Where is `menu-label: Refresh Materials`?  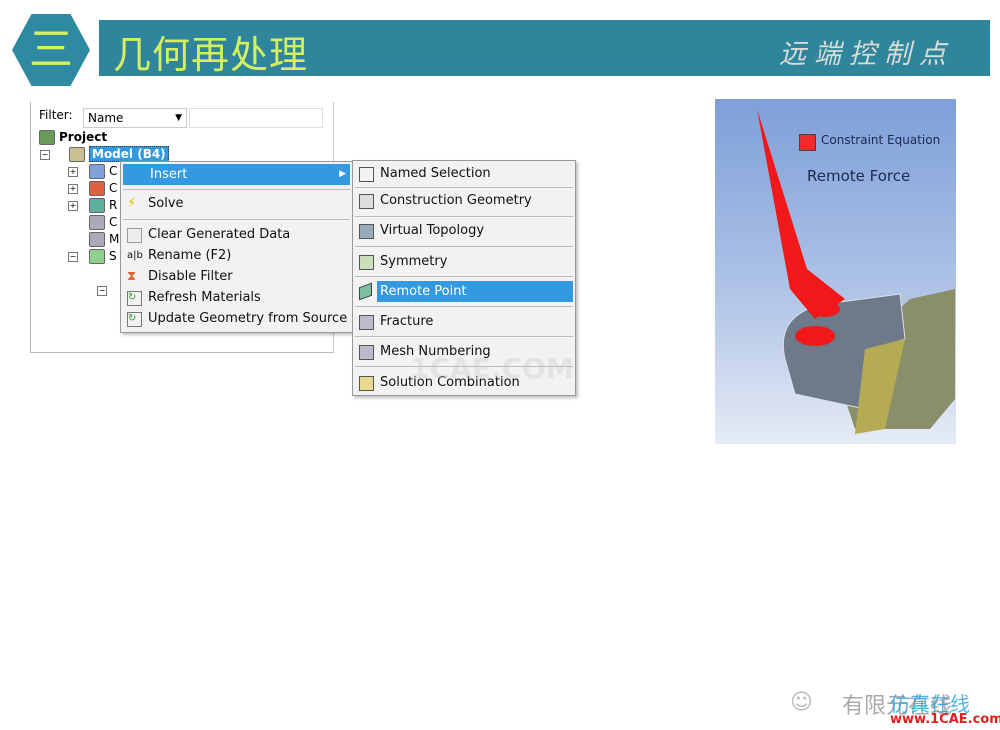
menu-label: Refresh Materials is located at coordinates (204, 297).